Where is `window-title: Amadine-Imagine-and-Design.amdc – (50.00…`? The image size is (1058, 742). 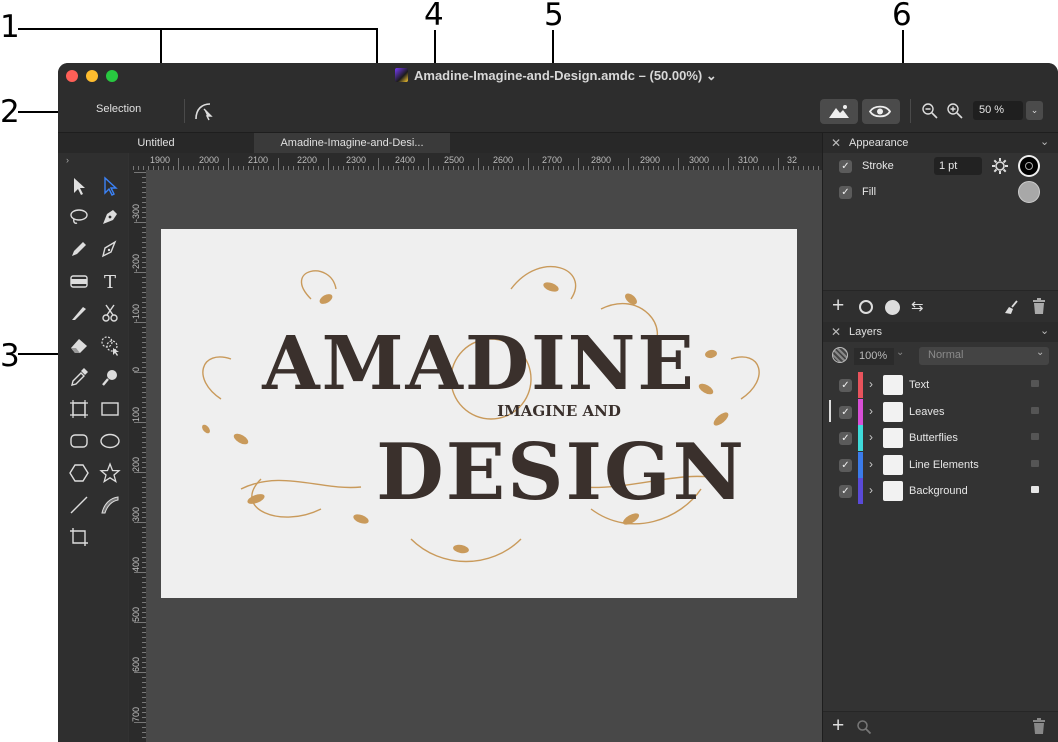 window-title: Amadine-Imagine-and-Design.amdc – (50.00… is located at coordinates (565, 76).